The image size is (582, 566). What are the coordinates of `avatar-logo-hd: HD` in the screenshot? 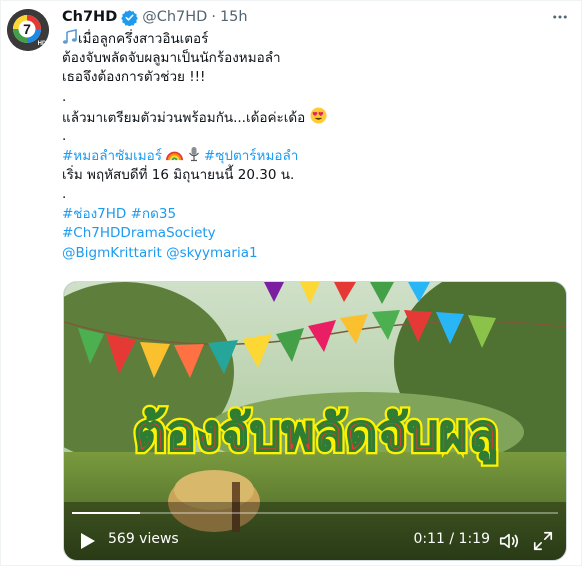 It's located at (42, 44).